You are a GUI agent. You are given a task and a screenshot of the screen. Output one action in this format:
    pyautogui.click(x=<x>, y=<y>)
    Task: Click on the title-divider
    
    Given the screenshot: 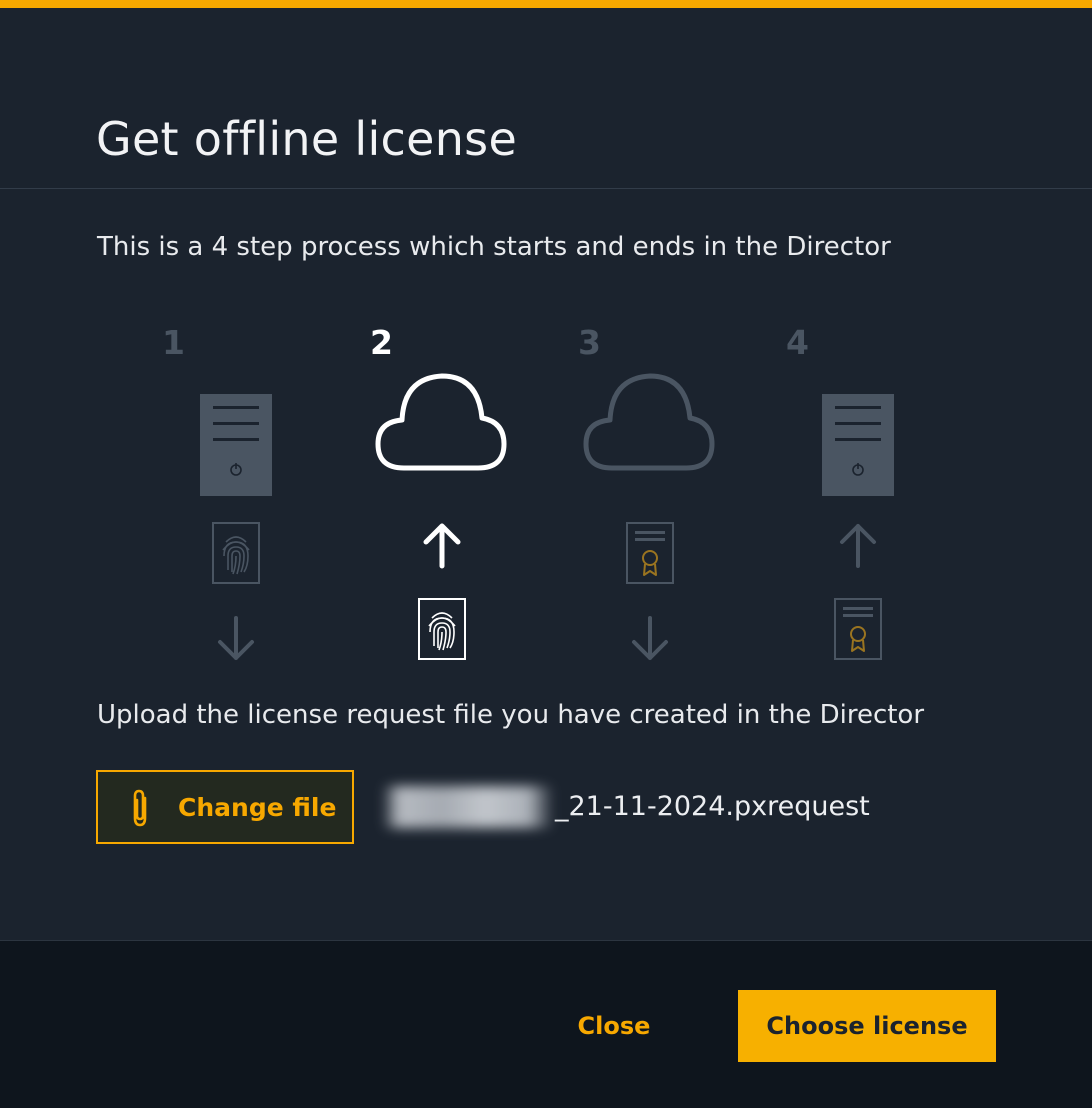 What is the action you would take?
    pyautogui.click(x=546, y=188)
    